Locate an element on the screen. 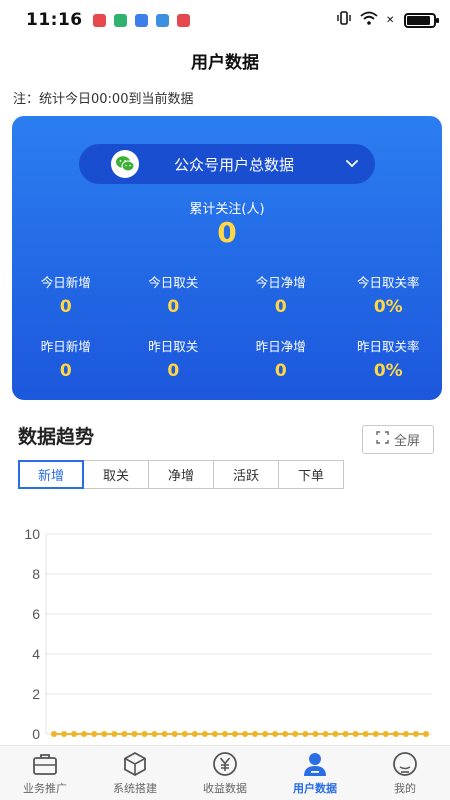  fullscreen-label: 全屏 is located at coordinates (406, 441).